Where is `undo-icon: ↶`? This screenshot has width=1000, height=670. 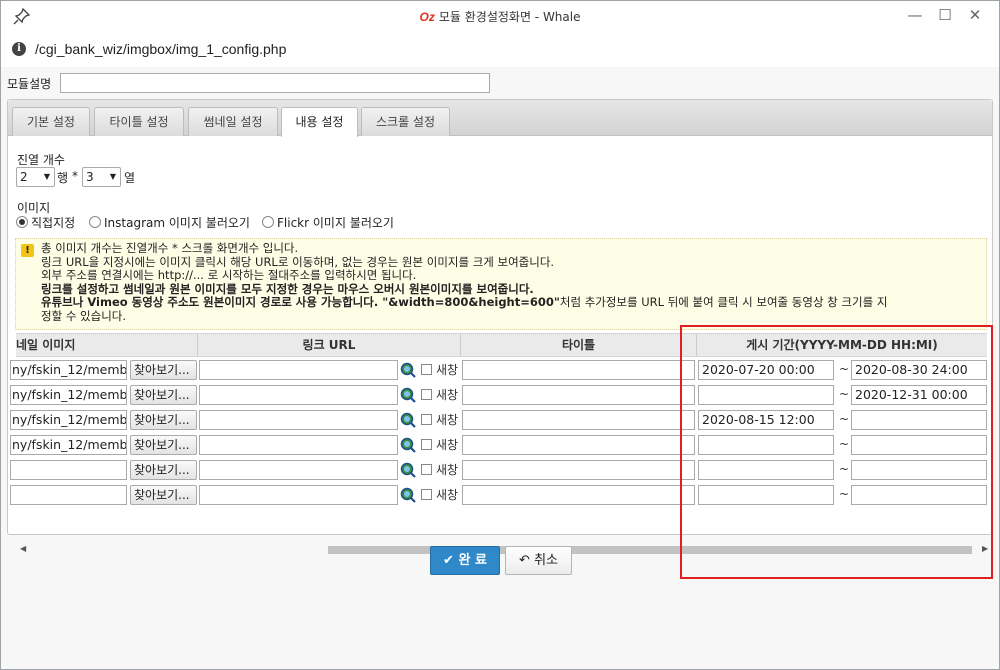 undo-icon: ↶ is located at coordinates (524, 560).